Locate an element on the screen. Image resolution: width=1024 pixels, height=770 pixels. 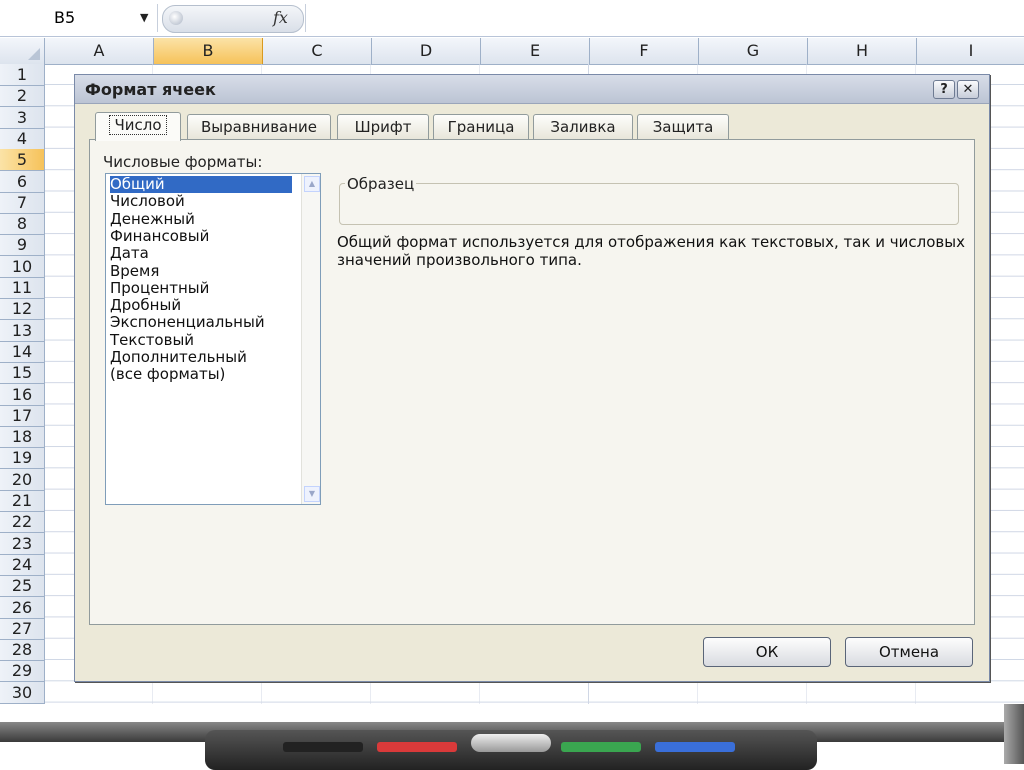
row-header: 14 is located at coordinates (22, 352).